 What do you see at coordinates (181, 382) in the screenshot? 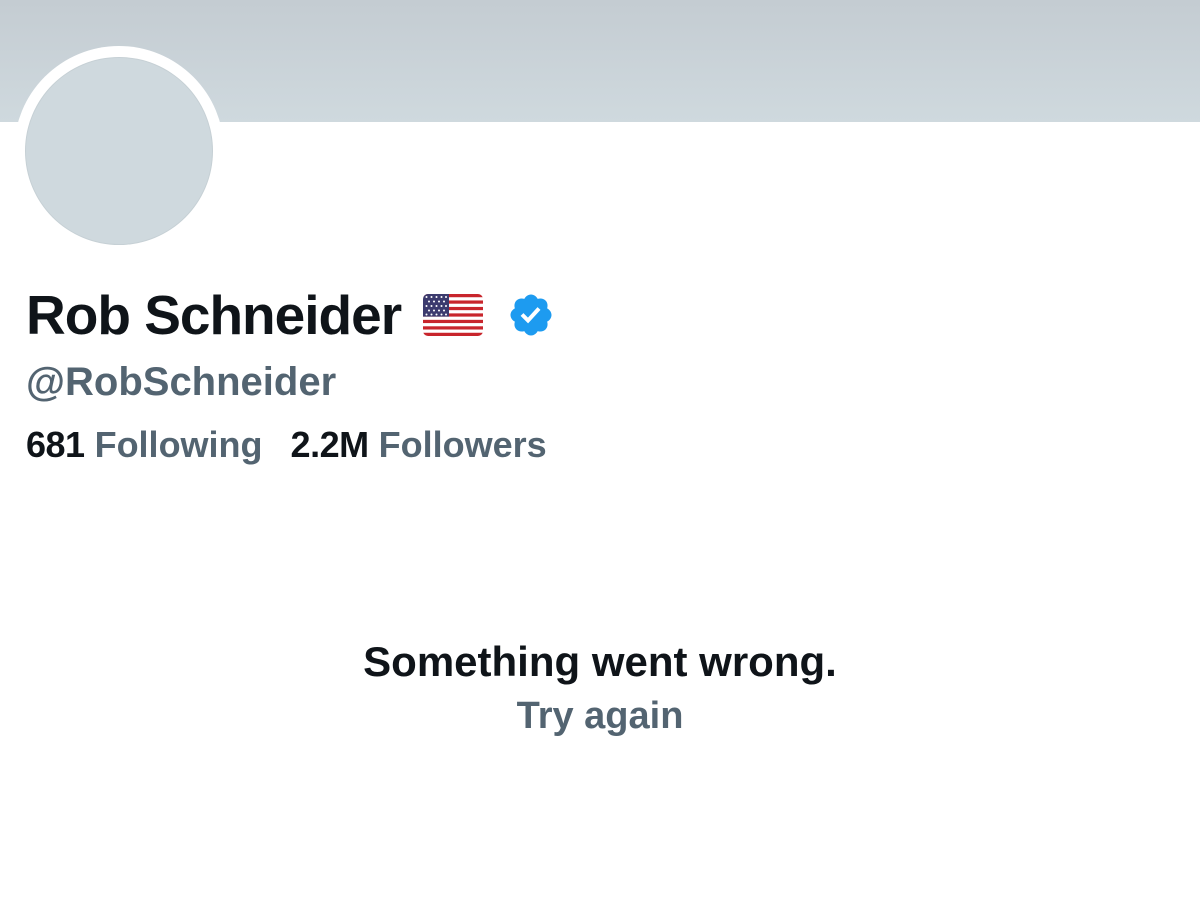
I see `profile-handle: @RobSchneider` at bounding box center [181, 382].